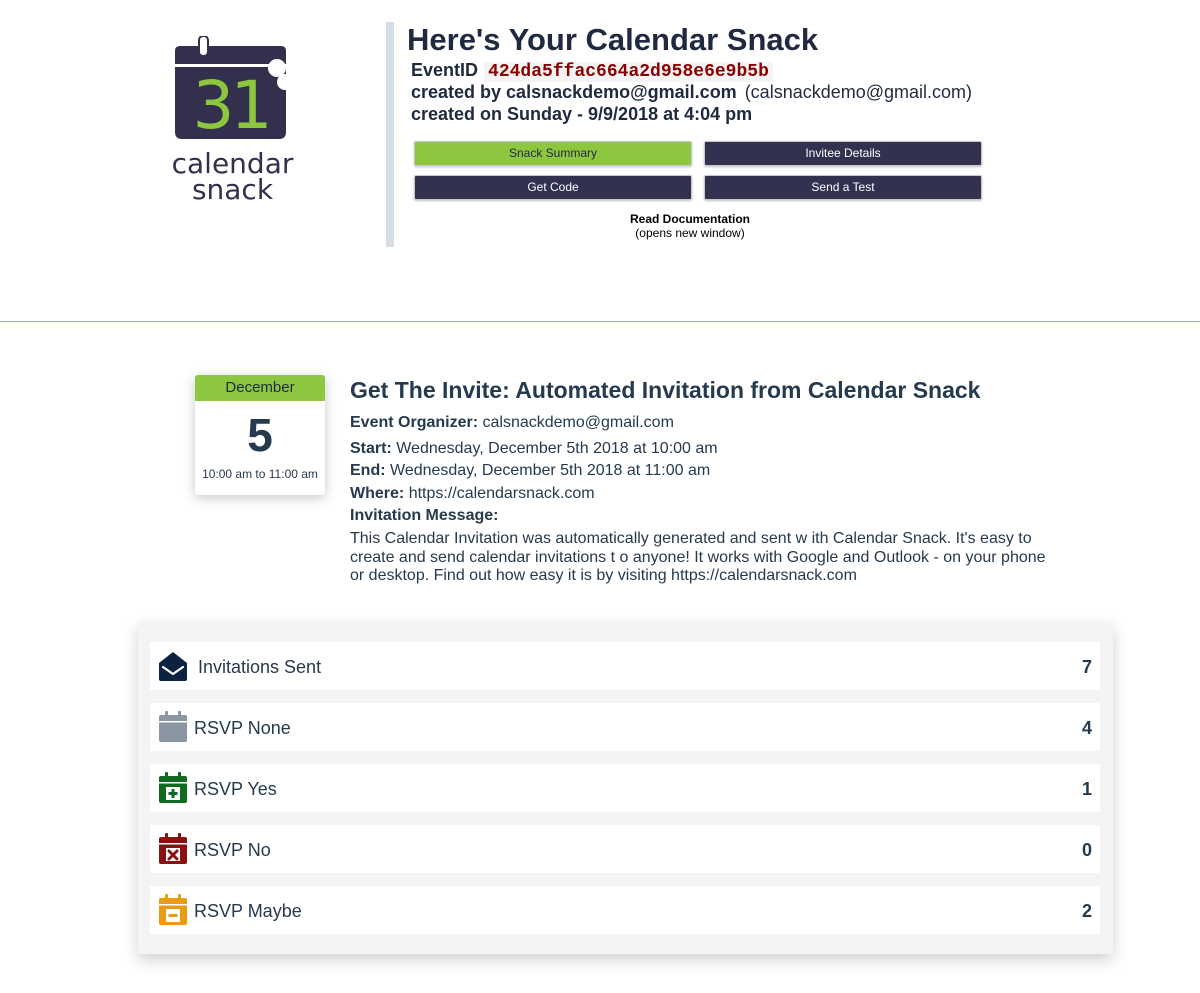 The image size is (1200, 993). What do you see at coordinates (1086, 911) in the screenshot?
I see `stat-count: 2` at bounding box center [1086, 911].